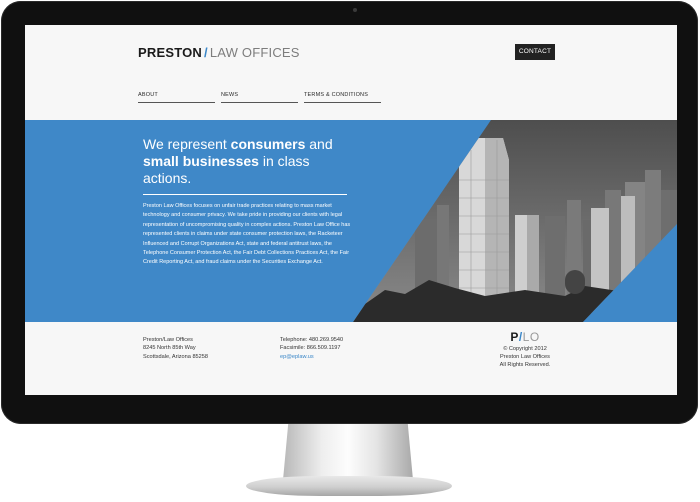 This screenshot has height=502, width=700. I want to click on camera-dot, so click(355, 10).